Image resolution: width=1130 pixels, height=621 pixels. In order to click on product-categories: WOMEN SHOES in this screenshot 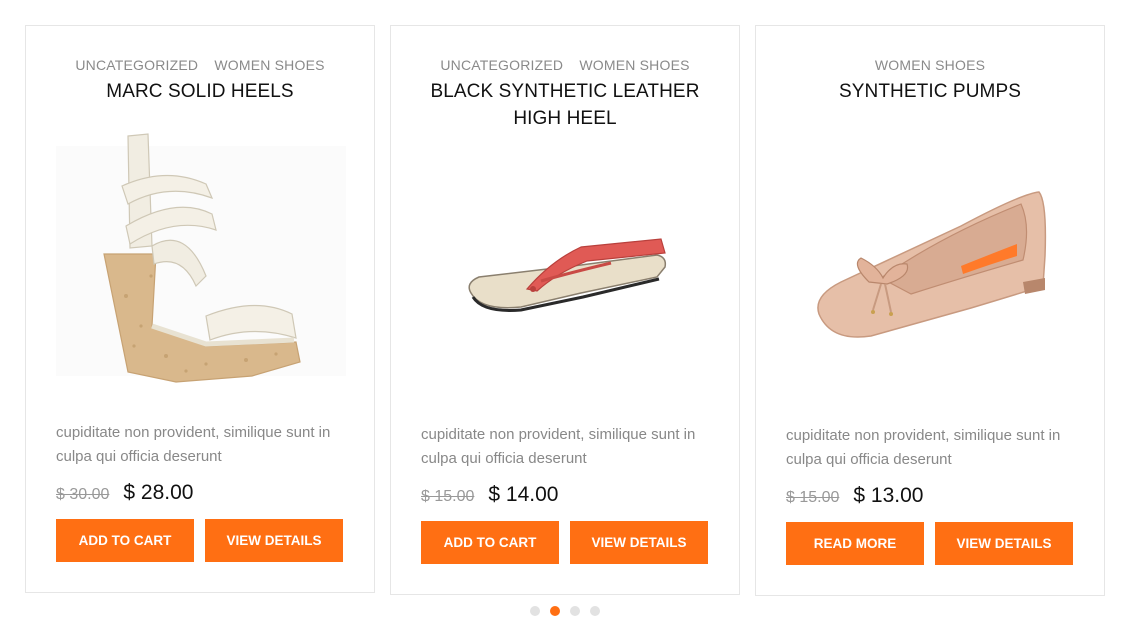, I will do `click(930, 65)`.